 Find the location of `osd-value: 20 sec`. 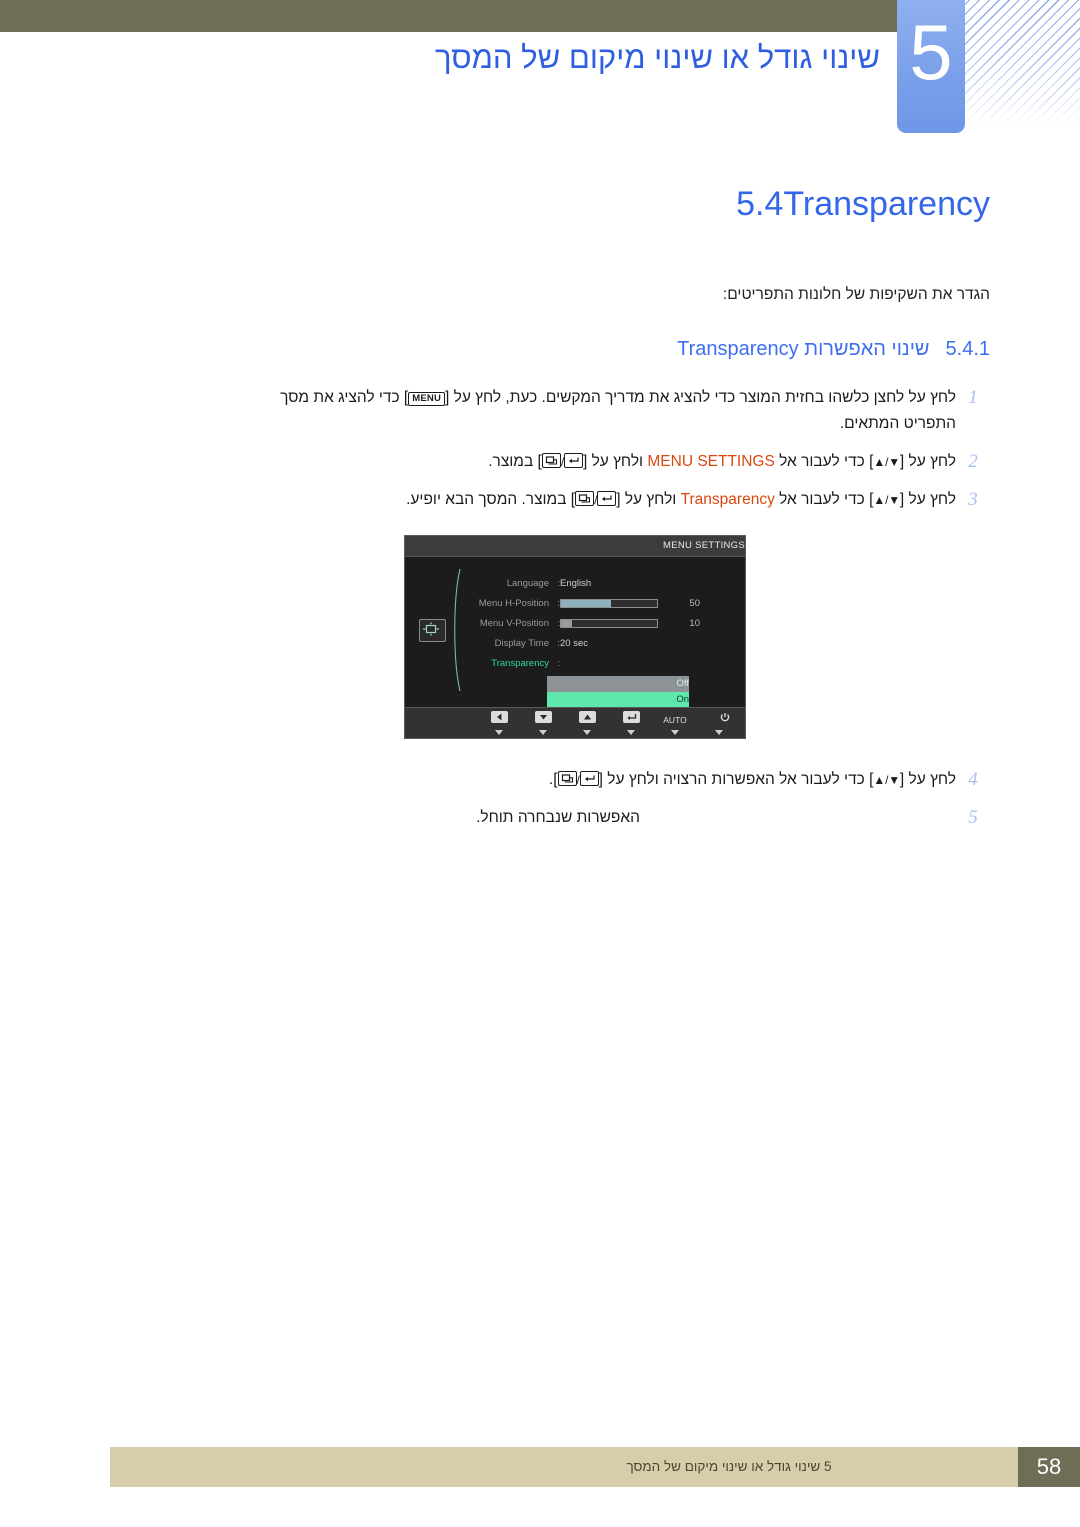

osd-value: 20 sec is located at coordinates (574, 643).